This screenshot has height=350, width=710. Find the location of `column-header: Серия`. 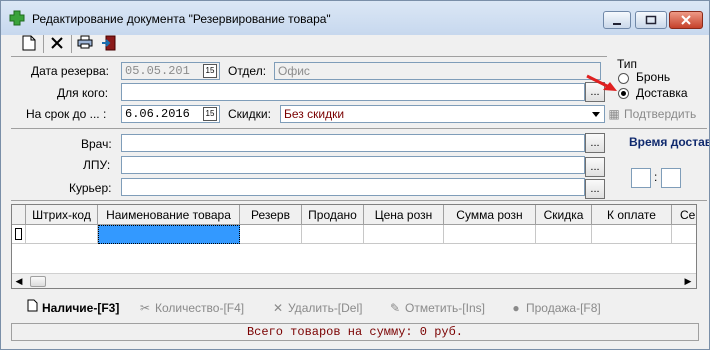

column-header: Серия is located at coordinates (684, 215).